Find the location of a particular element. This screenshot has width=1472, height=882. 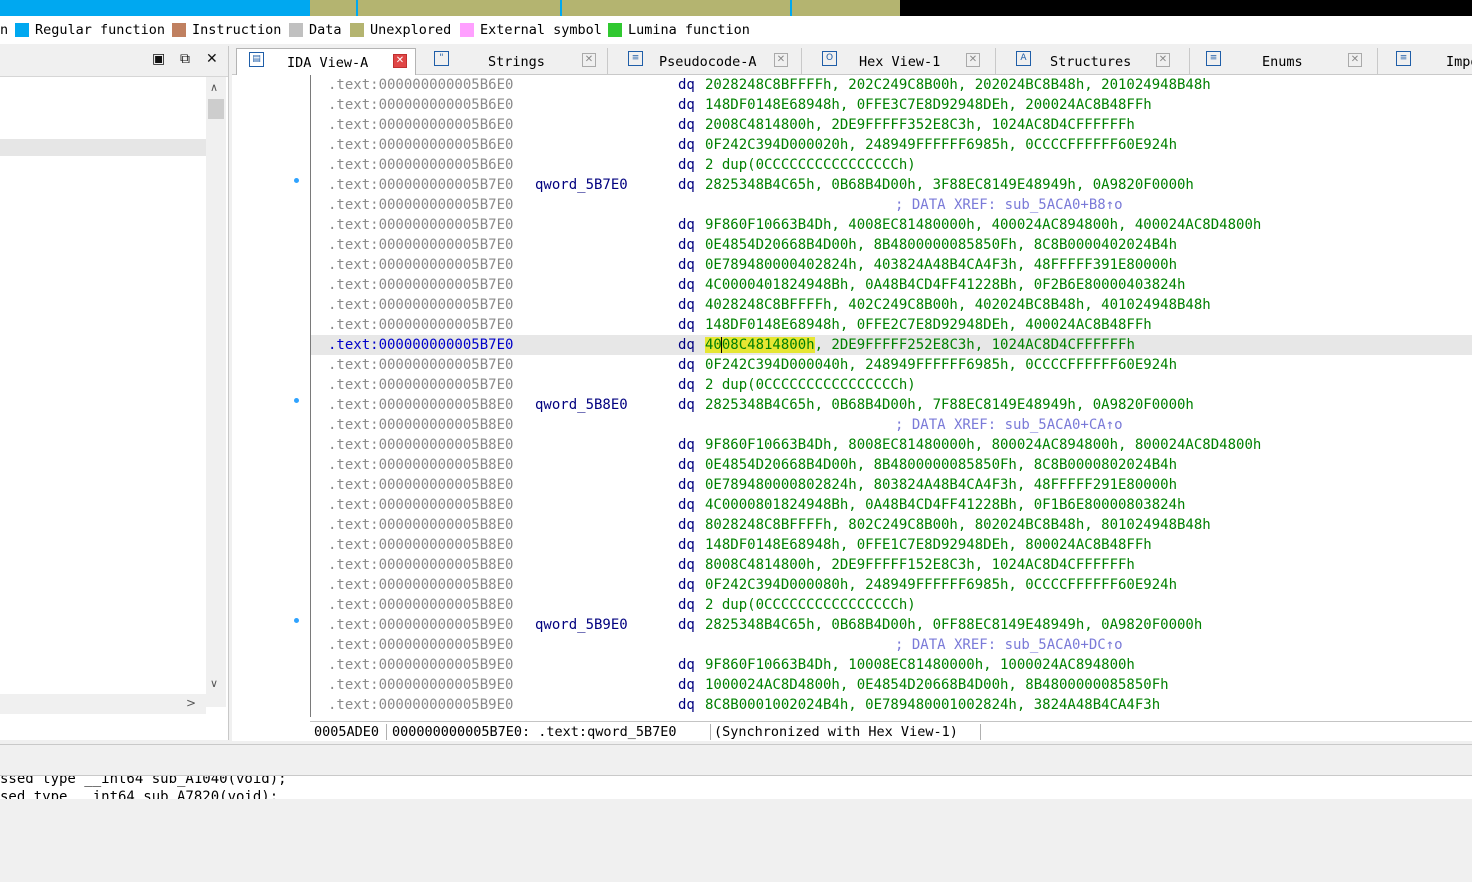

legend-label: Instruction is located at coordinates (237, 30).